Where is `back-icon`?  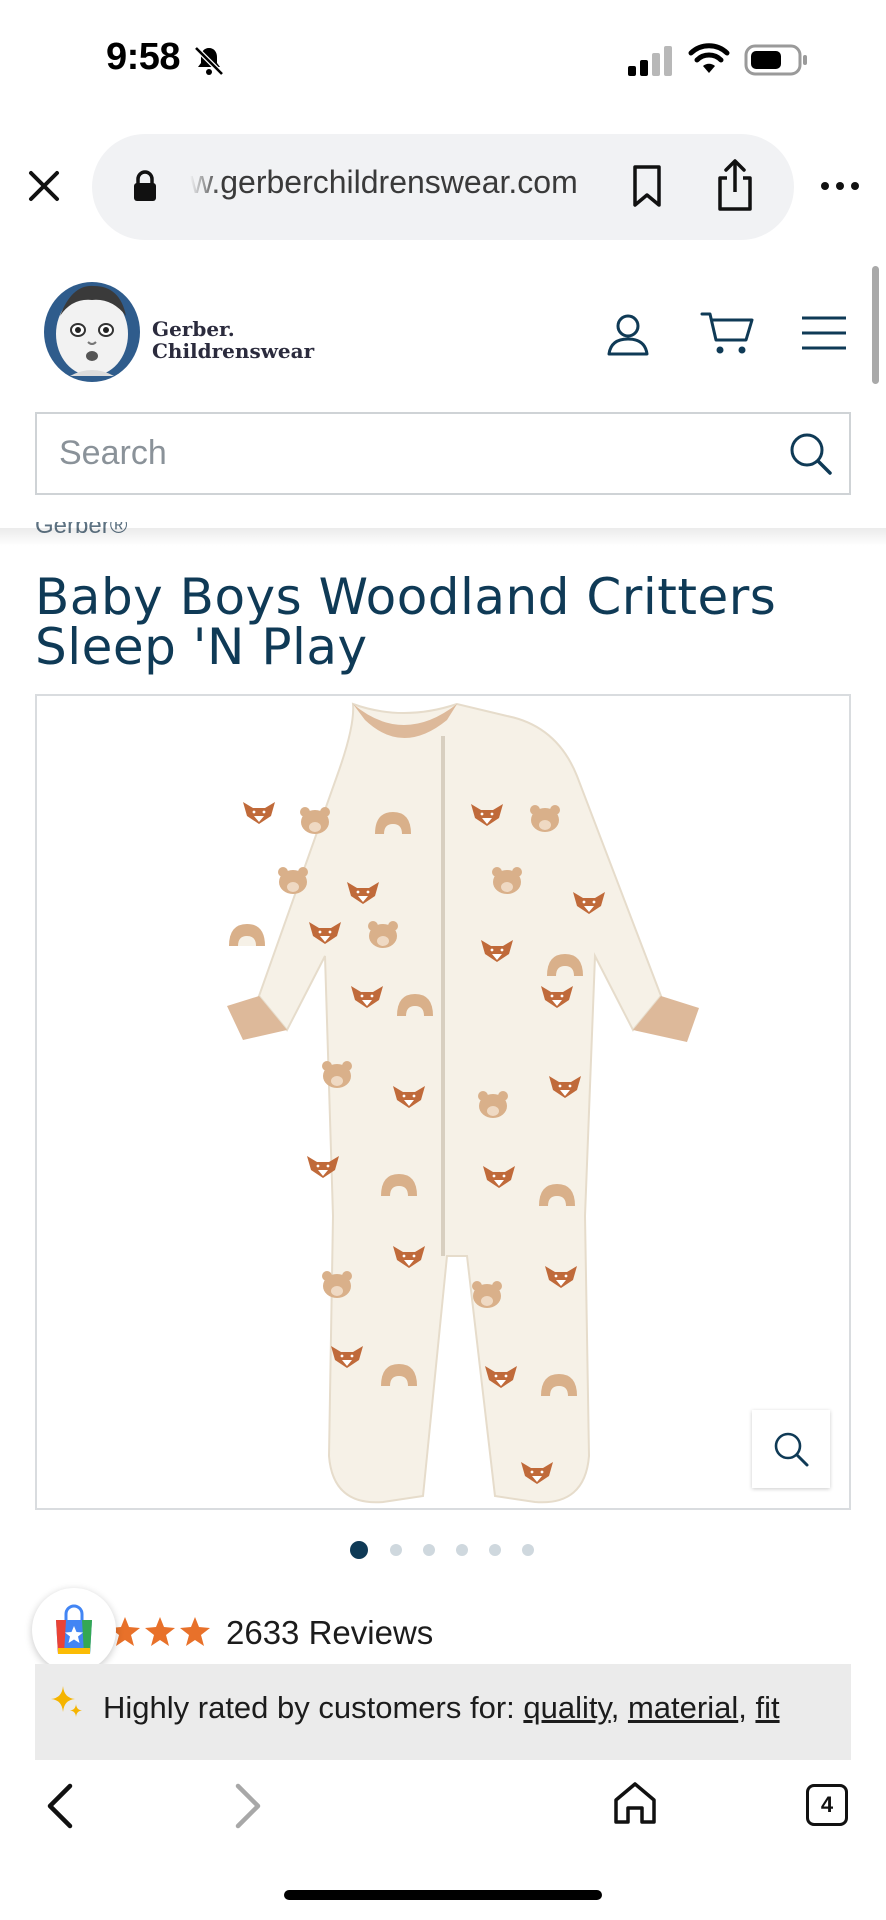 back-icon is located at coordinates (59, 1806).